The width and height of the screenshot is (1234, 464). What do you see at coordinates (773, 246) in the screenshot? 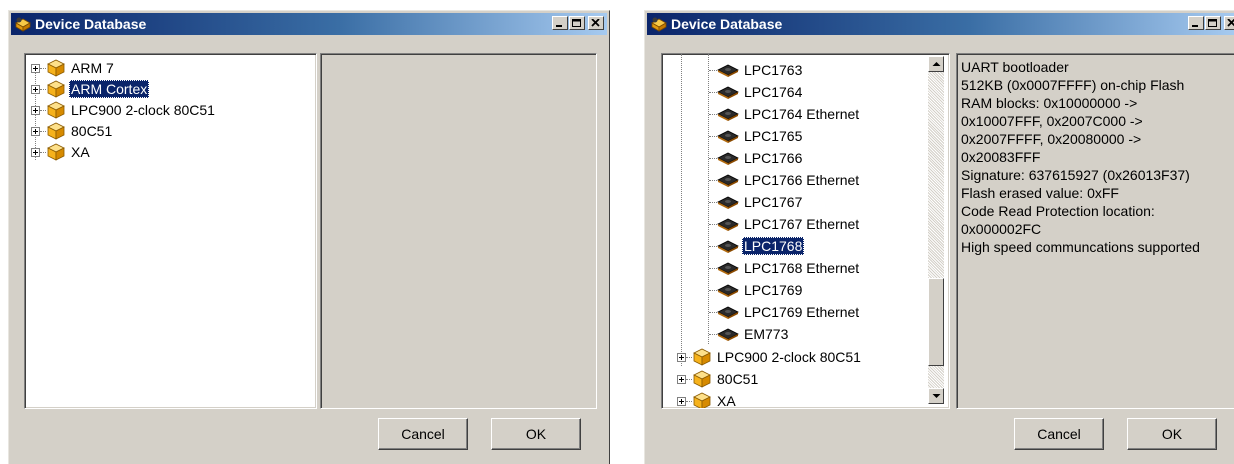
I see `tree-node-label: LPC1768` at bounding box center [773, 246].